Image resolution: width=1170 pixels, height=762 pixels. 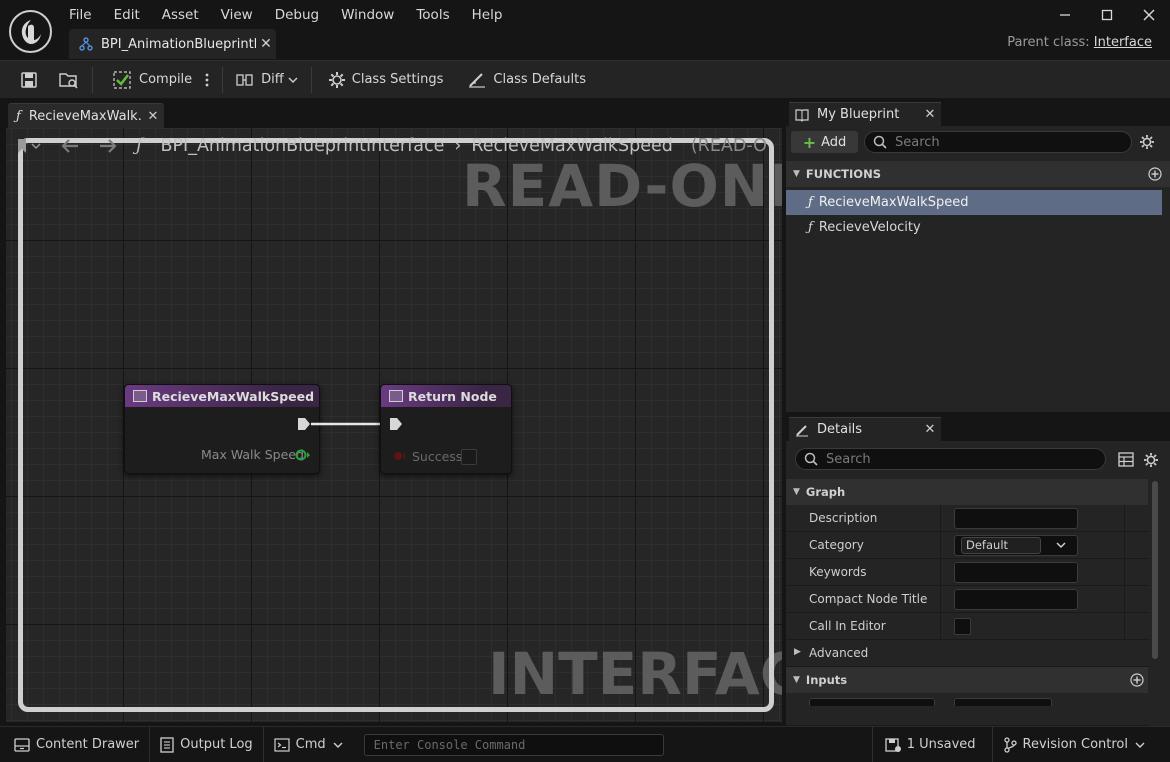 I want to click on document-tab: BPI_AnimationBlueprintI... ✕, so click(x=172, y=44).